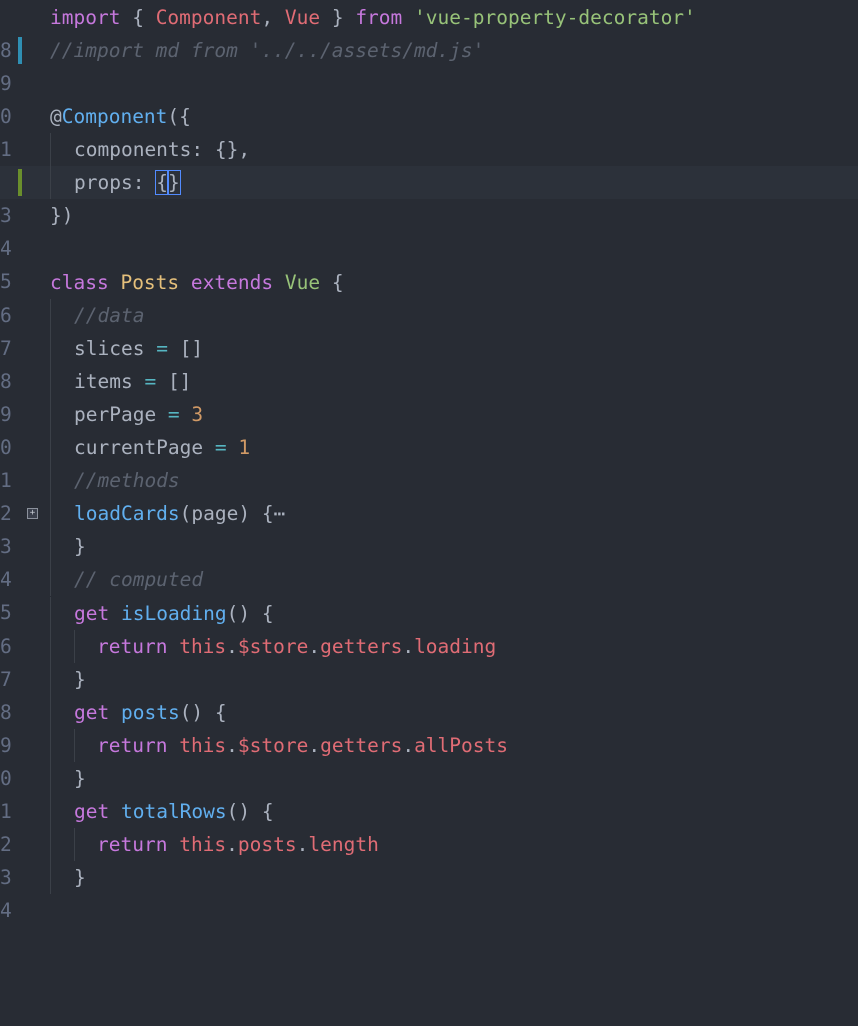 The height and width of the screenshot is (1026, 858). What do you see at coordinates (139, 348) in the screenshot?
I see `line-content: slices = []` at bounding box center [139, 348].